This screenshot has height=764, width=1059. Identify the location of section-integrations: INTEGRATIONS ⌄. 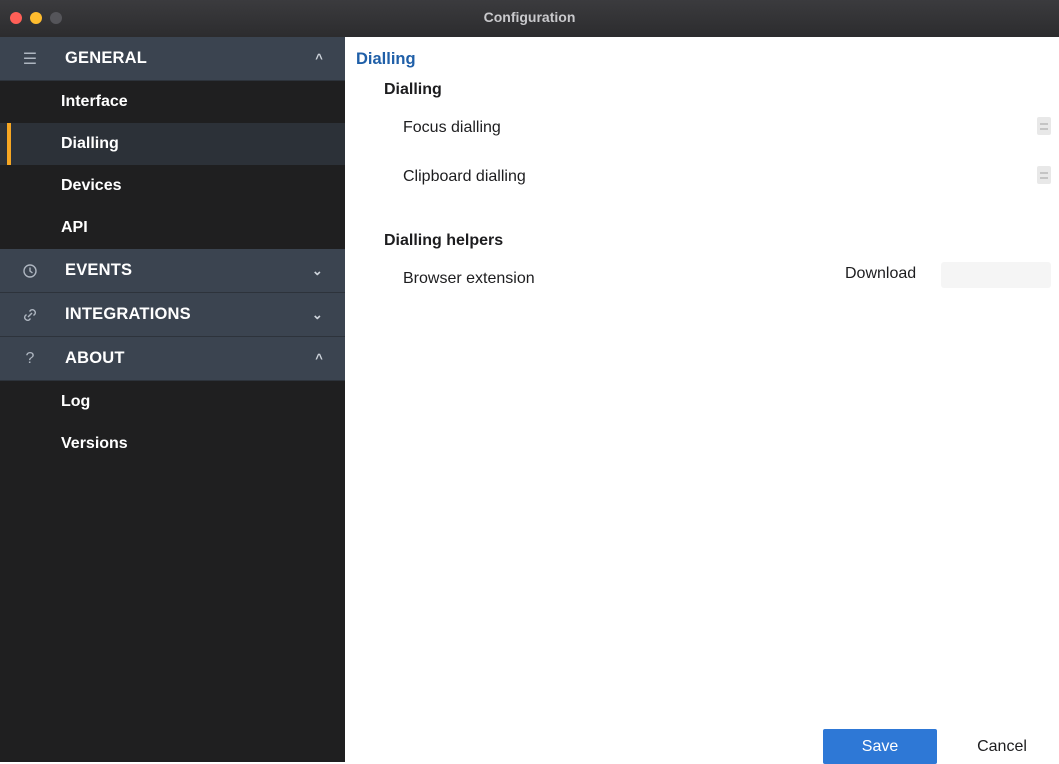
(172, 315).